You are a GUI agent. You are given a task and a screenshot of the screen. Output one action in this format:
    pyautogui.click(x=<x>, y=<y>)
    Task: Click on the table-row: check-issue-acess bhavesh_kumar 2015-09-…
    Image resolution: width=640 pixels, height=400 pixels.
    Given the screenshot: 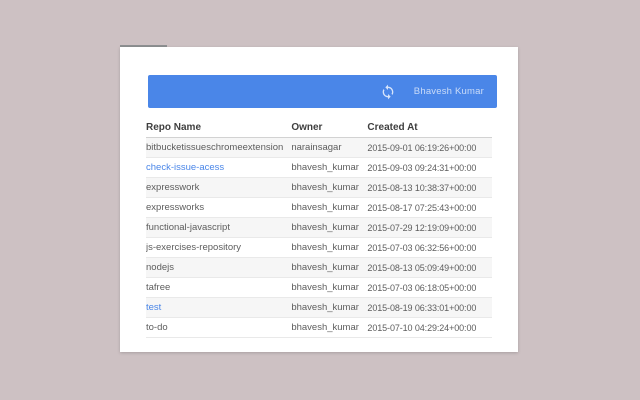 What is the action you would take?
    pyautogui.click(x=319, y=167)
    